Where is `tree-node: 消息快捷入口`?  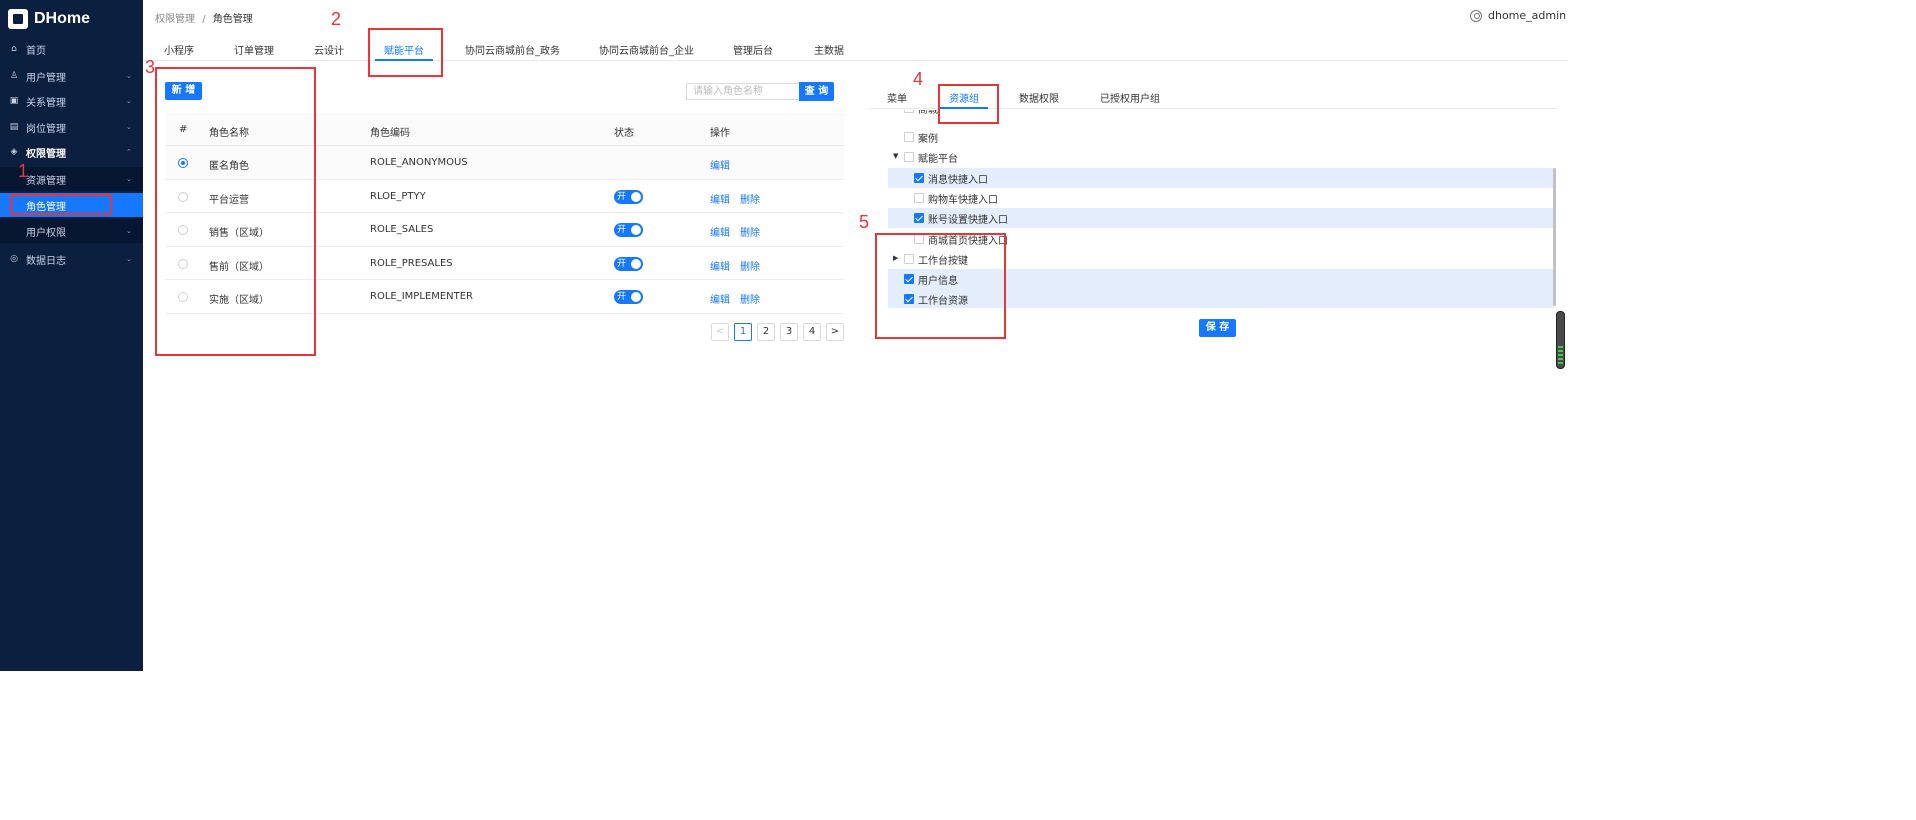 tree-node: 消息快捷入口 is located at coordinates (1221, 178).